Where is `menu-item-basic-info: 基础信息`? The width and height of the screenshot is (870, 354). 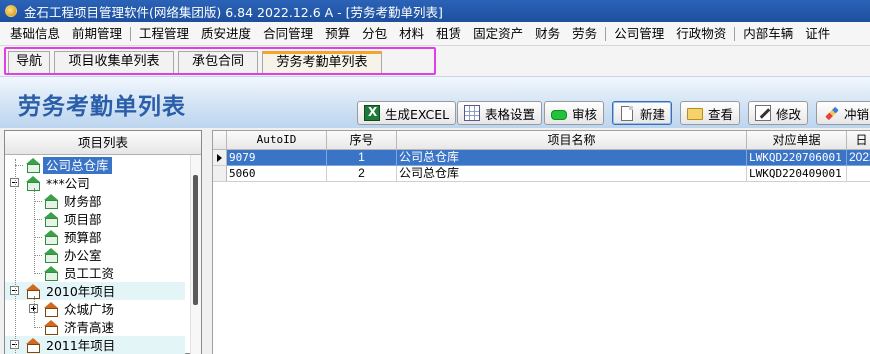
menu-item-basic-info: 基础信息 is located at coordinates (35, 33).